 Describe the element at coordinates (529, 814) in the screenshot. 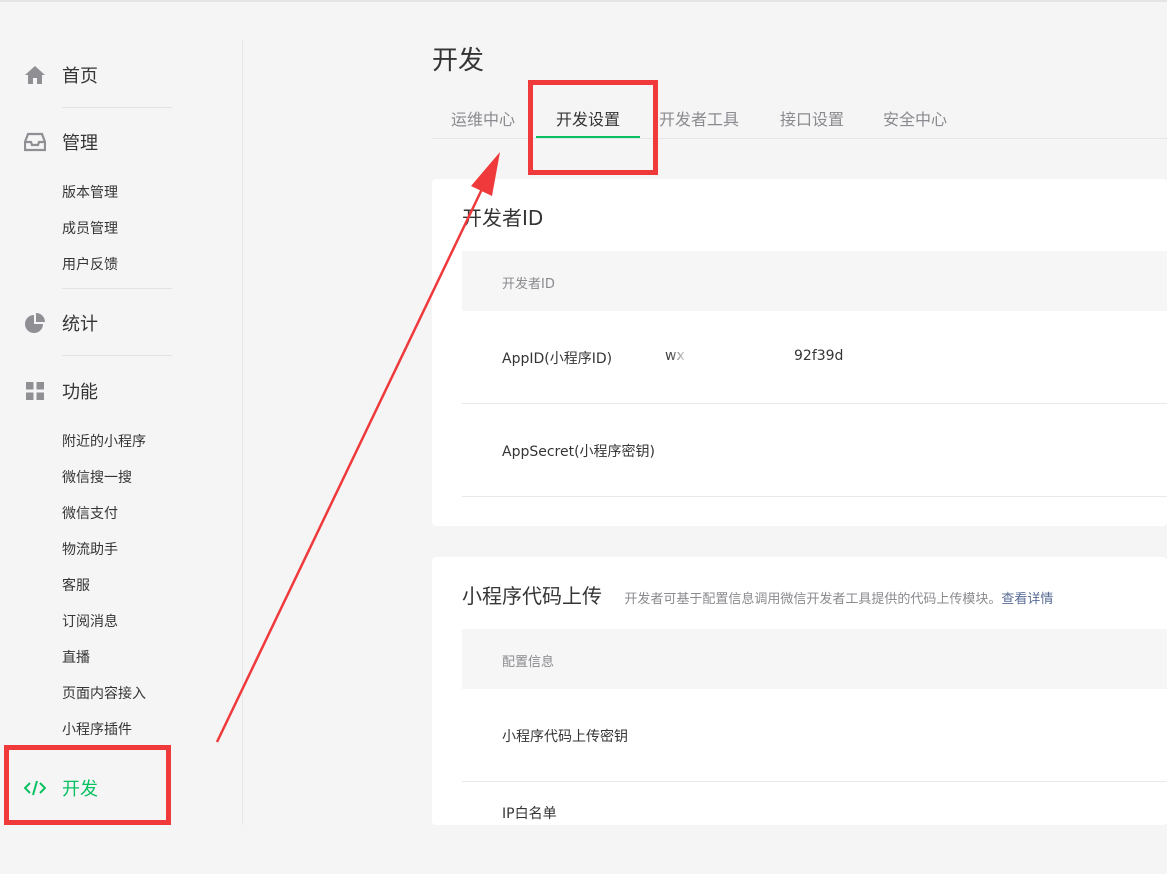

I see `ip-whitelist-label: IP白名单` at that location.